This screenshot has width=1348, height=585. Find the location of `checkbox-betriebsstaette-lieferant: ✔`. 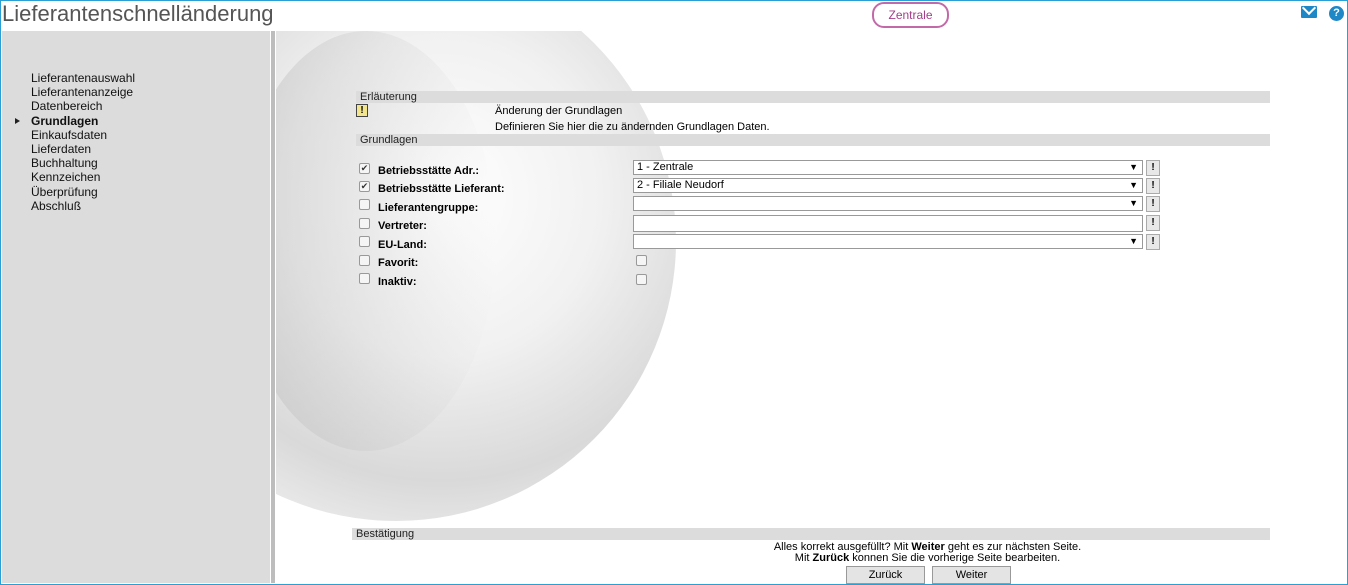

checkbox-betriebsstaette-lieferant: ✔ is located at coordinates (364, 186).